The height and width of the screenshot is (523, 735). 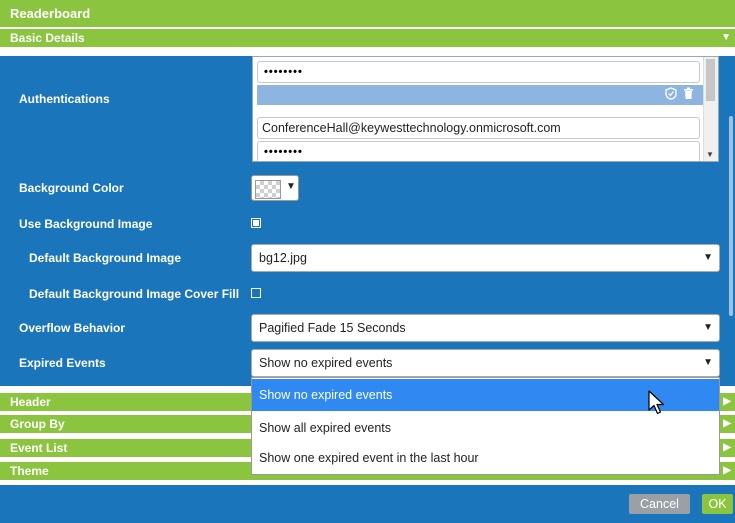 What do you see at coordinates (326, 363) in the screenshot?
I see `expired-events-value: Show no expired events` at bounding box center [326, 363].